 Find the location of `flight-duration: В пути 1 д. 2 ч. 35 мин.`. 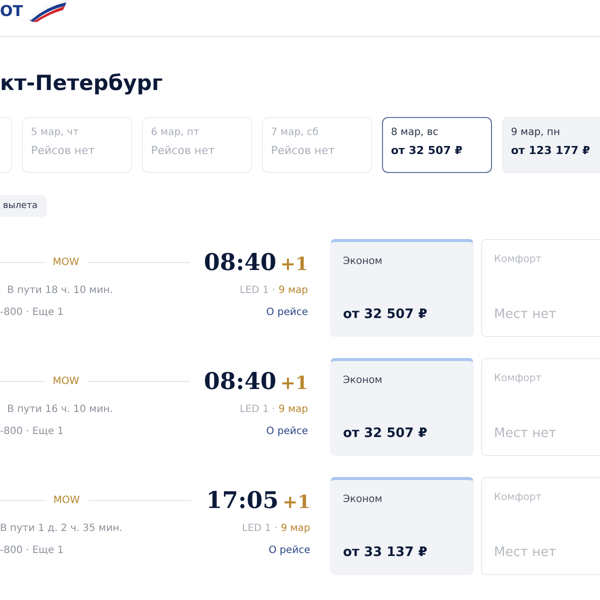

flight-duration: В пути 1 д. 2 ч. 35 мин. is located at coordinates (62, 528).